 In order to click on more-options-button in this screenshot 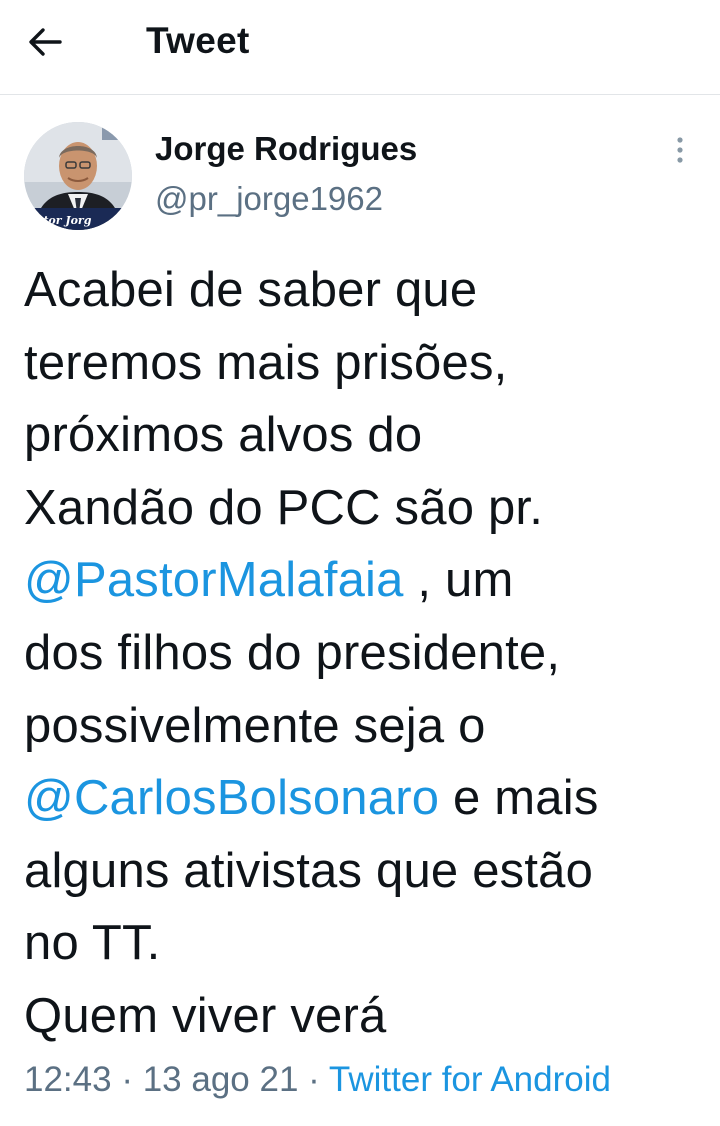, I will do `click(680, 152)`.